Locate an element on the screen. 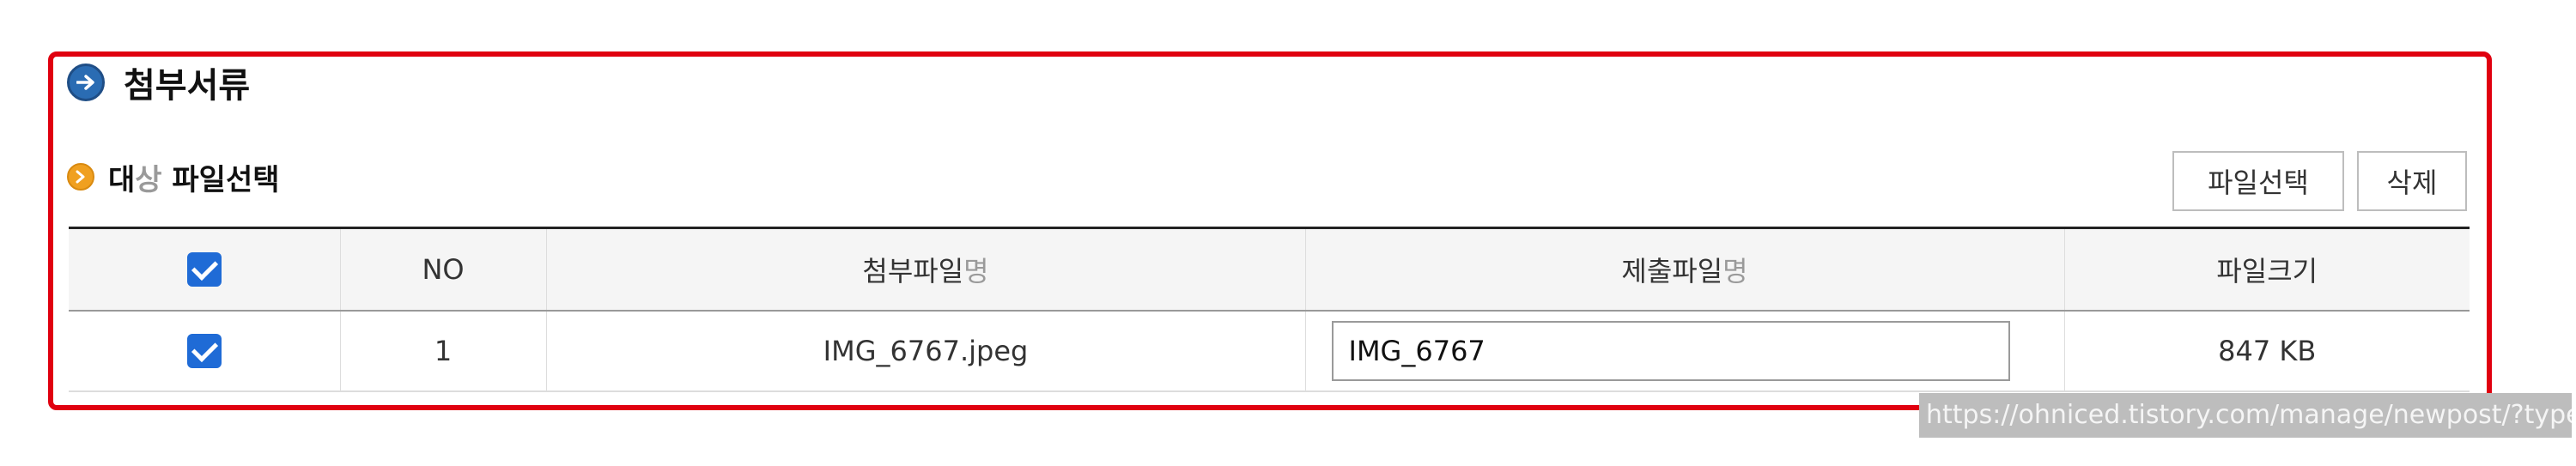  row-file-size: 847 KB is located at coordinates (2266, 351).